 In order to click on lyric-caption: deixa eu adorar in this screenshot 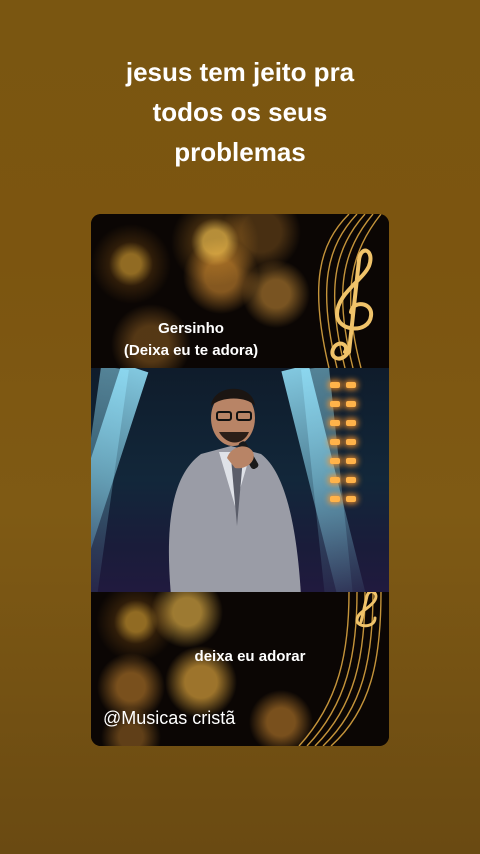, I will do `click(250, 656)`.